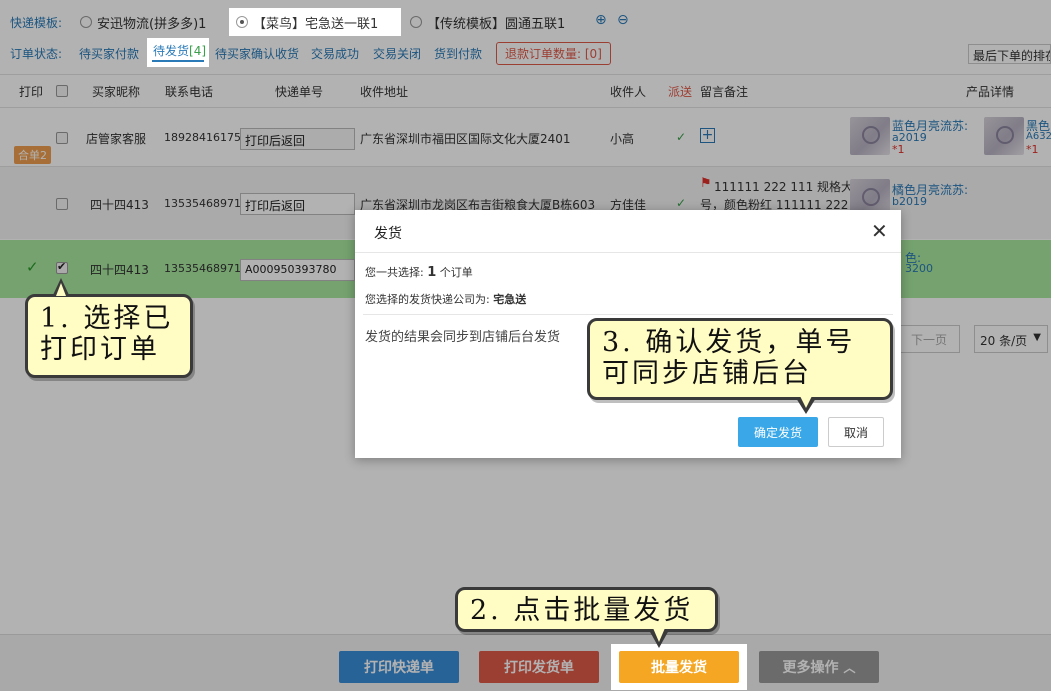 Image resolution: width=1051 pixels, height=691 pixels. I want to click on callout-step3: 3. 确认发货，单号 可同步店铺后台, so click(740, 359).